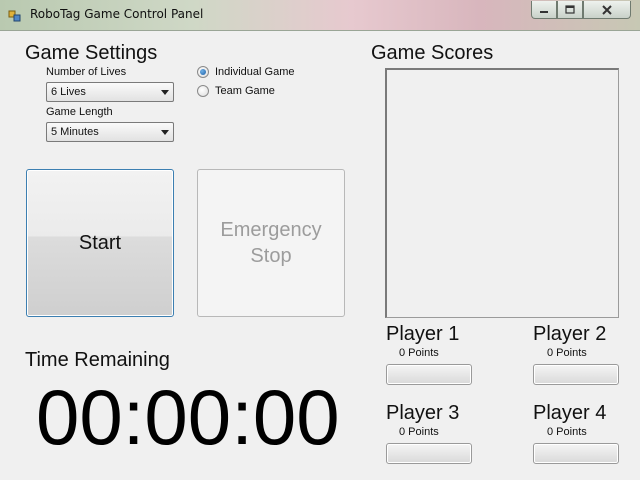 The image size is (640, 480). I want to click on player-3-progress-bar, so click(429, 453).